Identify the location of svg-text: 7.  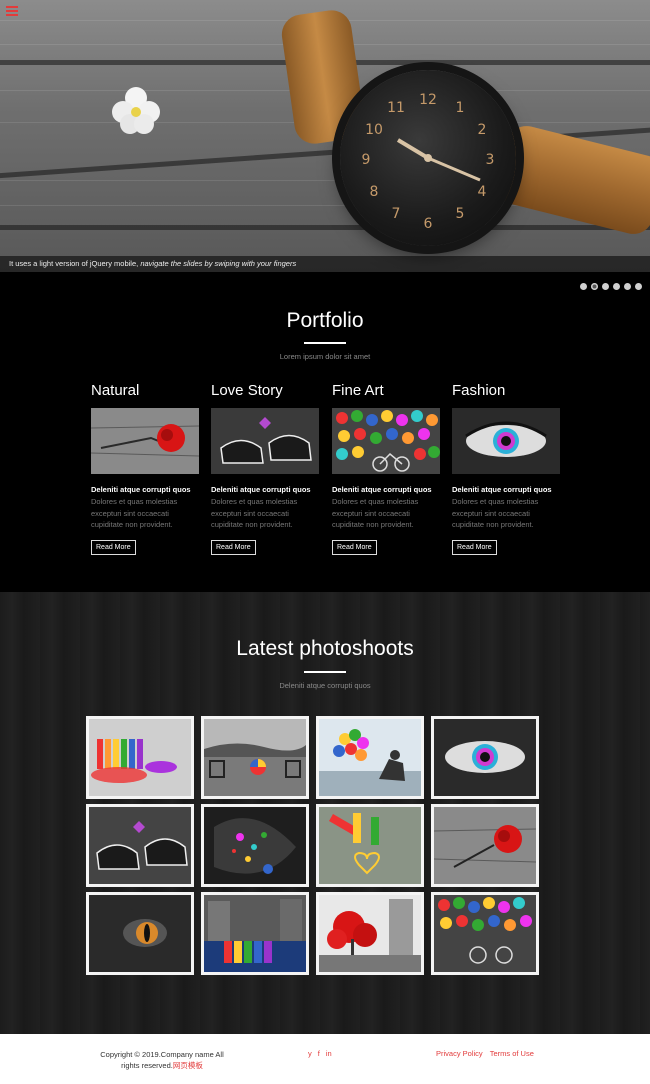
(396, 214).